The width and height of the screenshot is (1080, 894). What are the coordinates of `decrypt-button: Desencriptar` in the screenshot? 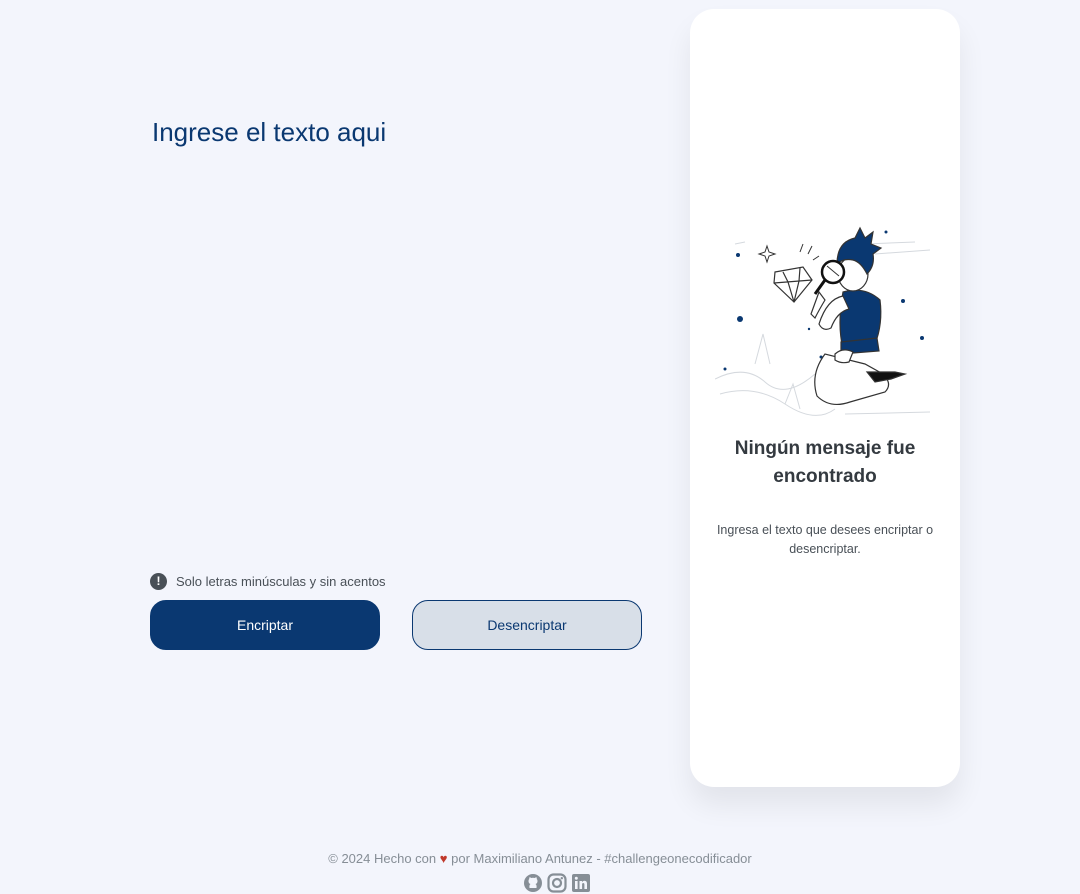 It's located at (527, 625).